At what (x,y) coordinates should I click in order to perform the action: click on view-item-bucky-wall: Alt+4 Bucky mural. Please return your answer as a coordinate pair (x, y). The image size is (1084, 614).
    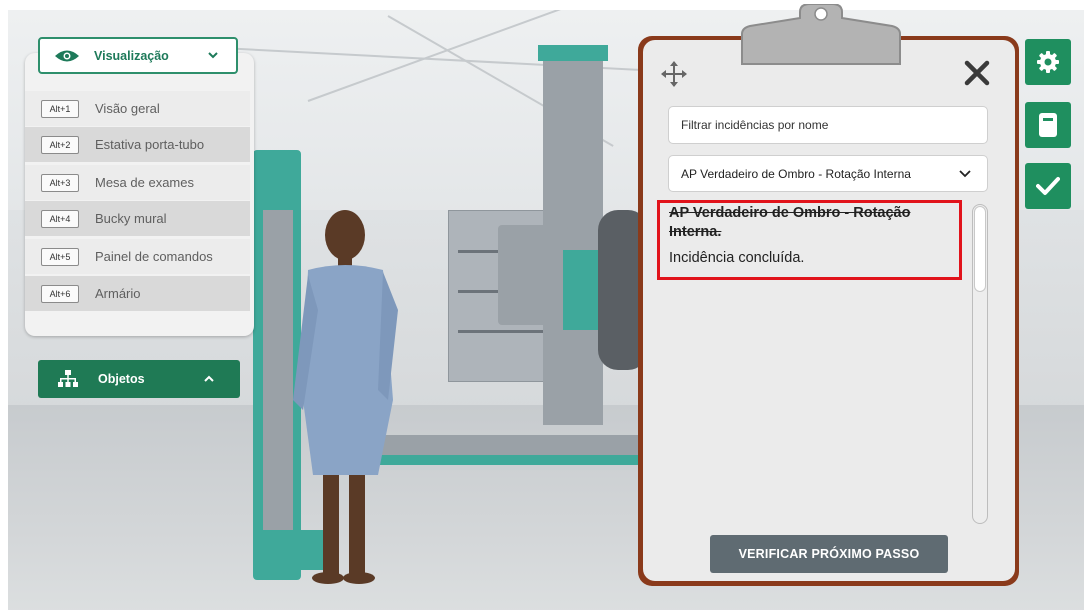
    Looking at the image, I should click on (137, 218).